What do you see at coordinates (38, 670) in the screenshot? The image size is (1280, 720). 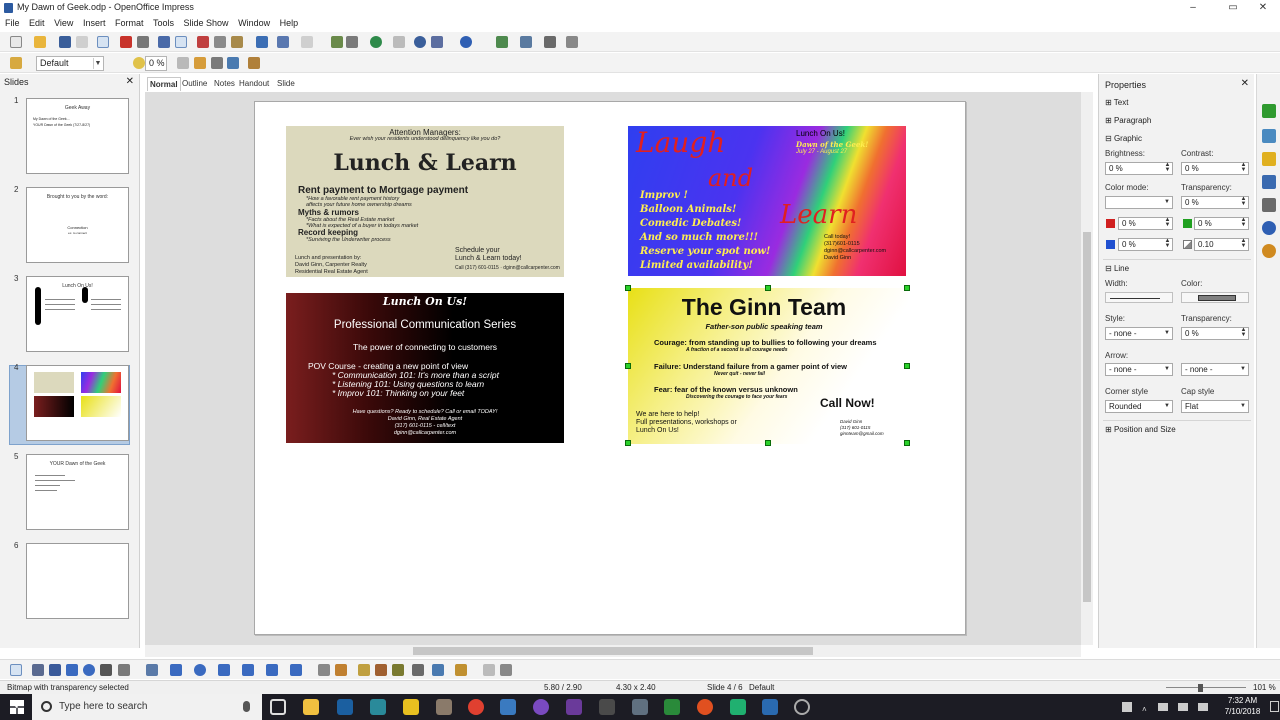 I see `line-tool-icon` at bounding box center [38, 670].